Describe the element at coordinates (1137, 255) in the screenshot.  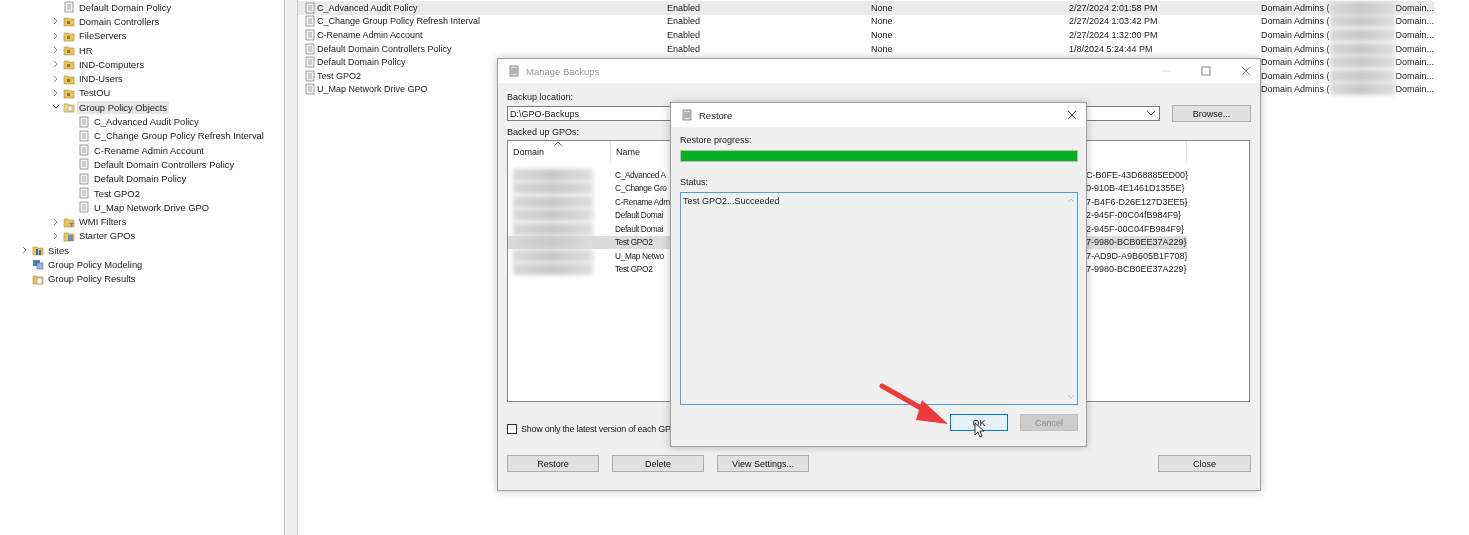
I see `table-cell: 7-AD9D-A9B605B1F708}` at that location.